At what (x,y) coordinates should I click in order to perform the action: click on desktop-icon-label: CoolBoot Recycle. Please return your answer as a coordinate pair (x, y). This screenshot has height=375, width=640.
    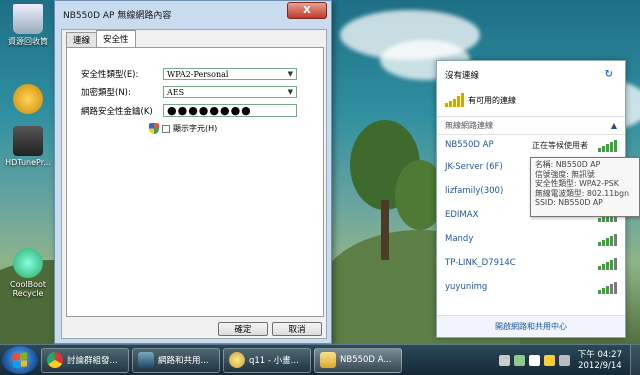
    Looking at the image, I should click on (27, 289).